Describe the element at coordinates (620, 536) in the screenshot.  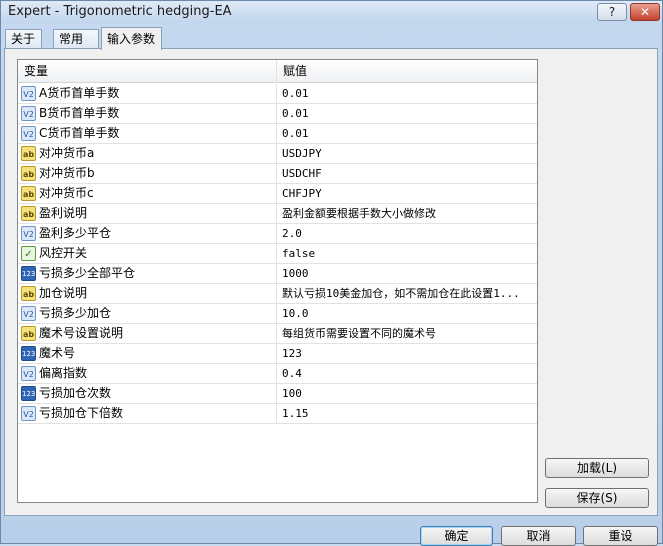
I see `reset-button: 重设` at that location.